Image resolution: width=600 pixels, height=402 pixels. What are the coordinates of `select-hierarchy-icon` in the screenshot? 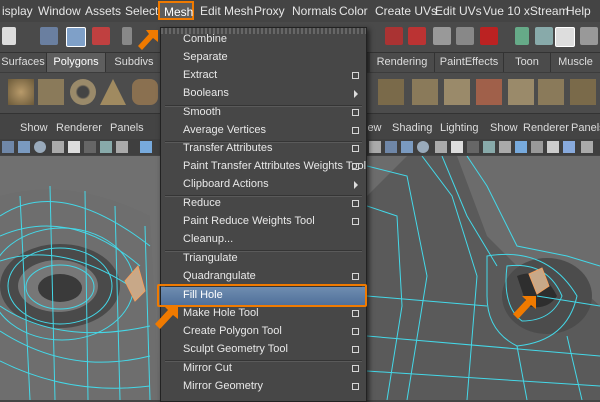 It's located at (49, 36).